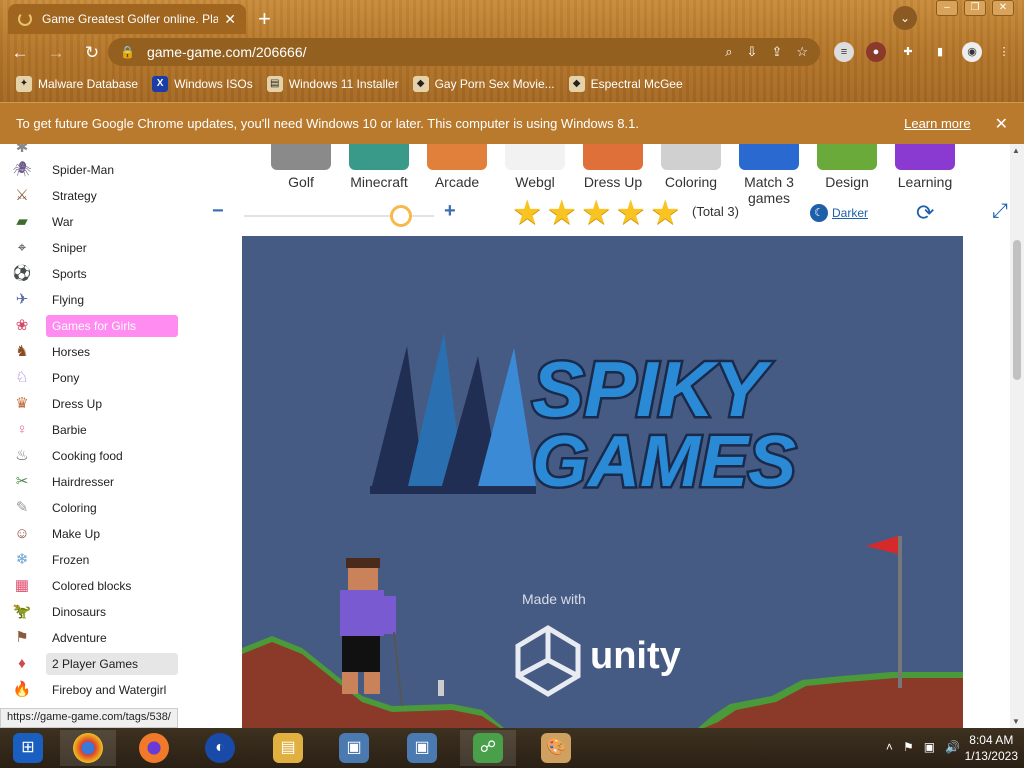  I want to click on close-window-button: ✕, so click(1003, 8).